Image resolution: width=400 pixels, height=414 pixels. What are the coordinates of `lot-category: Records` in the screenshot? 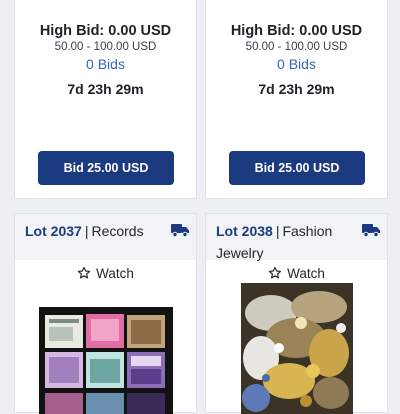 It's located at (117, 231).